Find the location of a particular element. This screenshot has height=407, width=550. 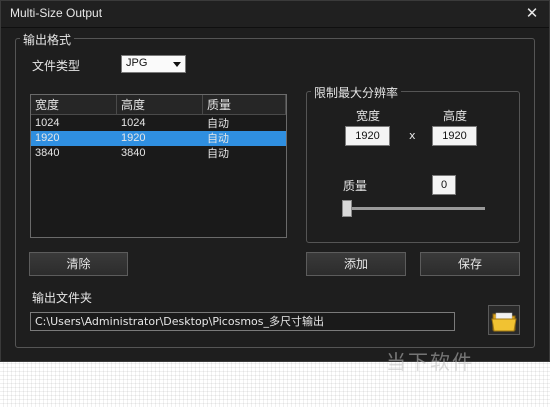

clear-button: 清除 is located at coordinates (78, 264).